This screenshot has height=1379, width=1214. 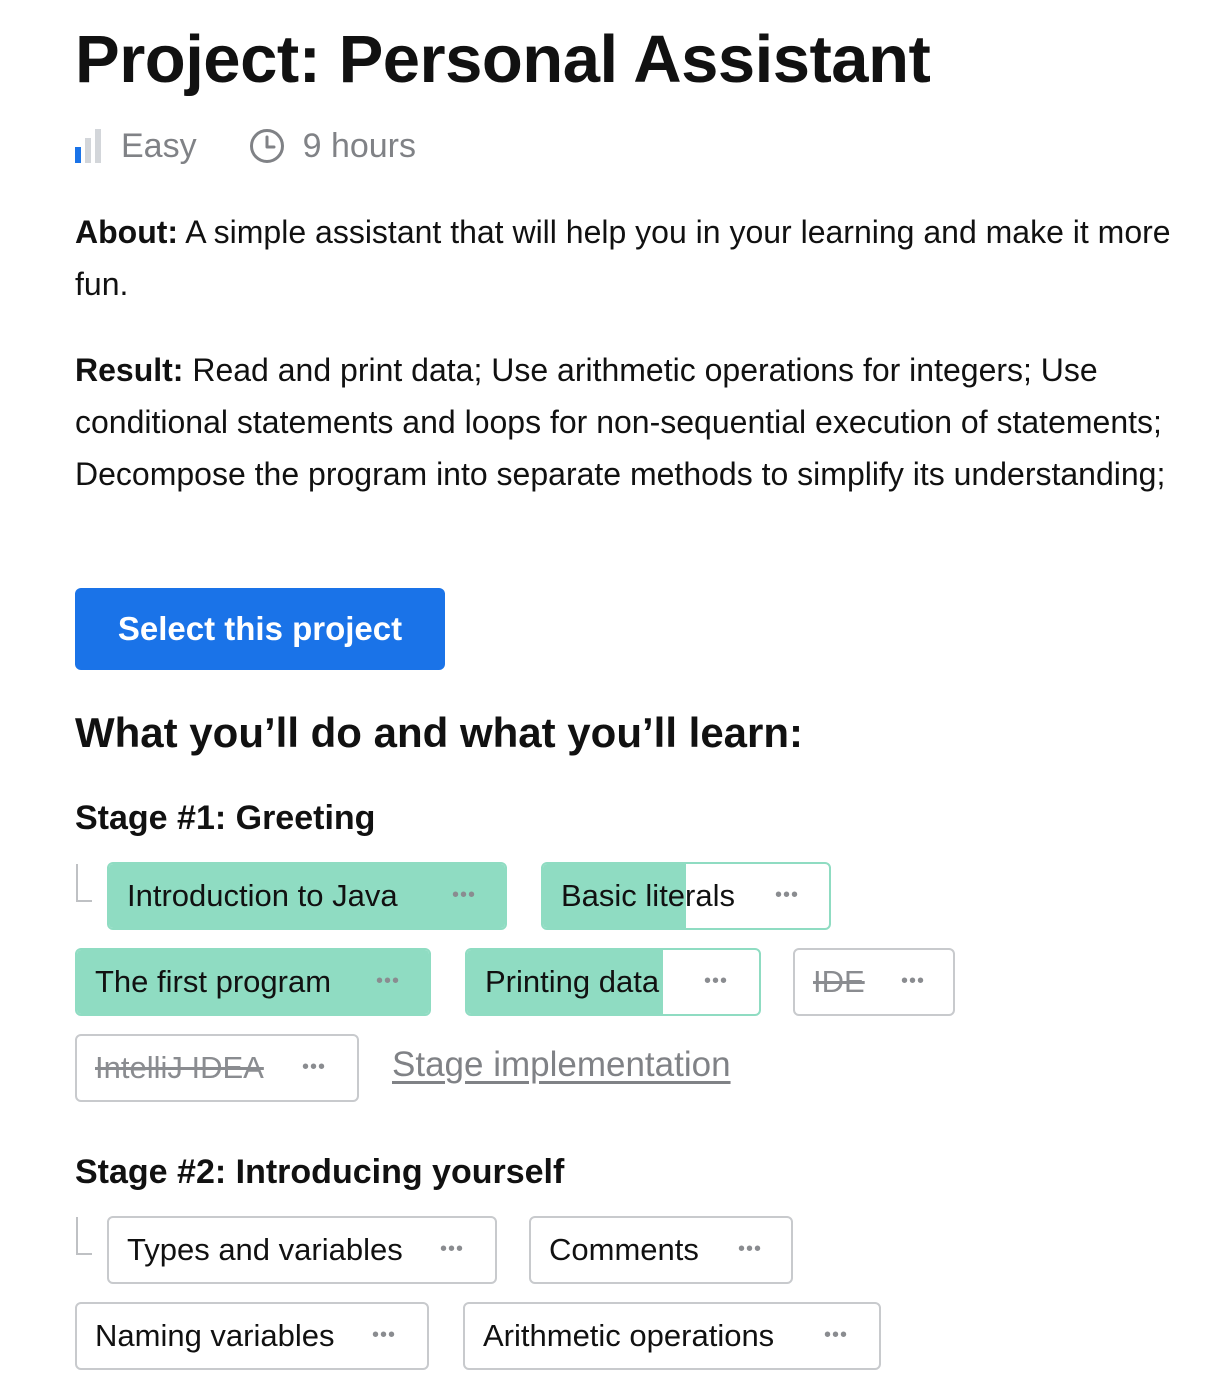 I want to click on topic-chip: Arithmetic operations •••, so click(x=672, y=1336).